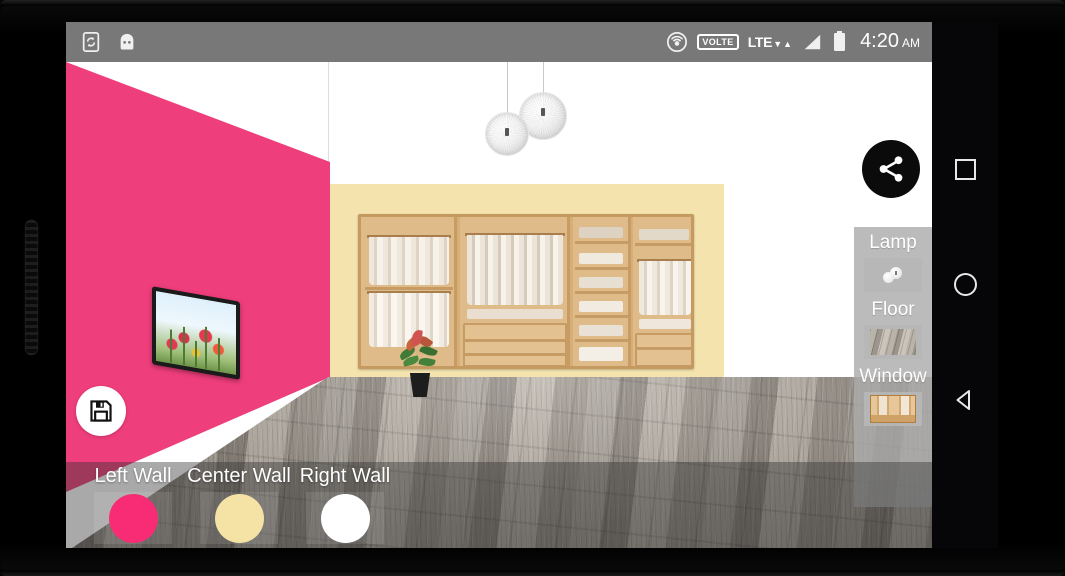 This screenshot has height=576, width=1065. I want to click on wall-swatch-cell-center, so click(239, 518).